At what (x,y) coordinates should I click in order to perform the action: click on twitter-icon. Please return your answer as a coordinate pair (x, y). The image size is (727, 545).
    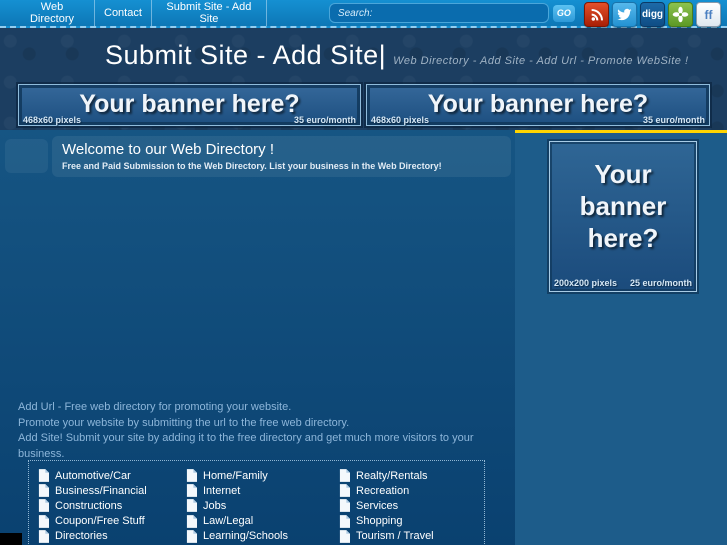
    Looking at the image, I should click on (624, 14).